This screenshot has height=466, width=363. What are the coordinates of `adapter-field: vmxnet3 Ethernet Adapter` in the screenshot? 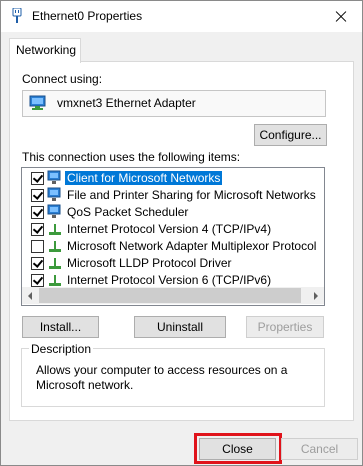 It's located at (174, 103).